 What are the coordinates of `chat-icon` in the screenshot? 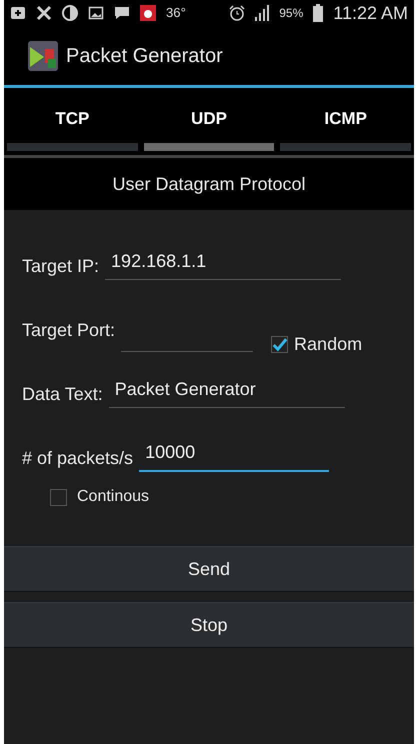 It's located at (122, 13).